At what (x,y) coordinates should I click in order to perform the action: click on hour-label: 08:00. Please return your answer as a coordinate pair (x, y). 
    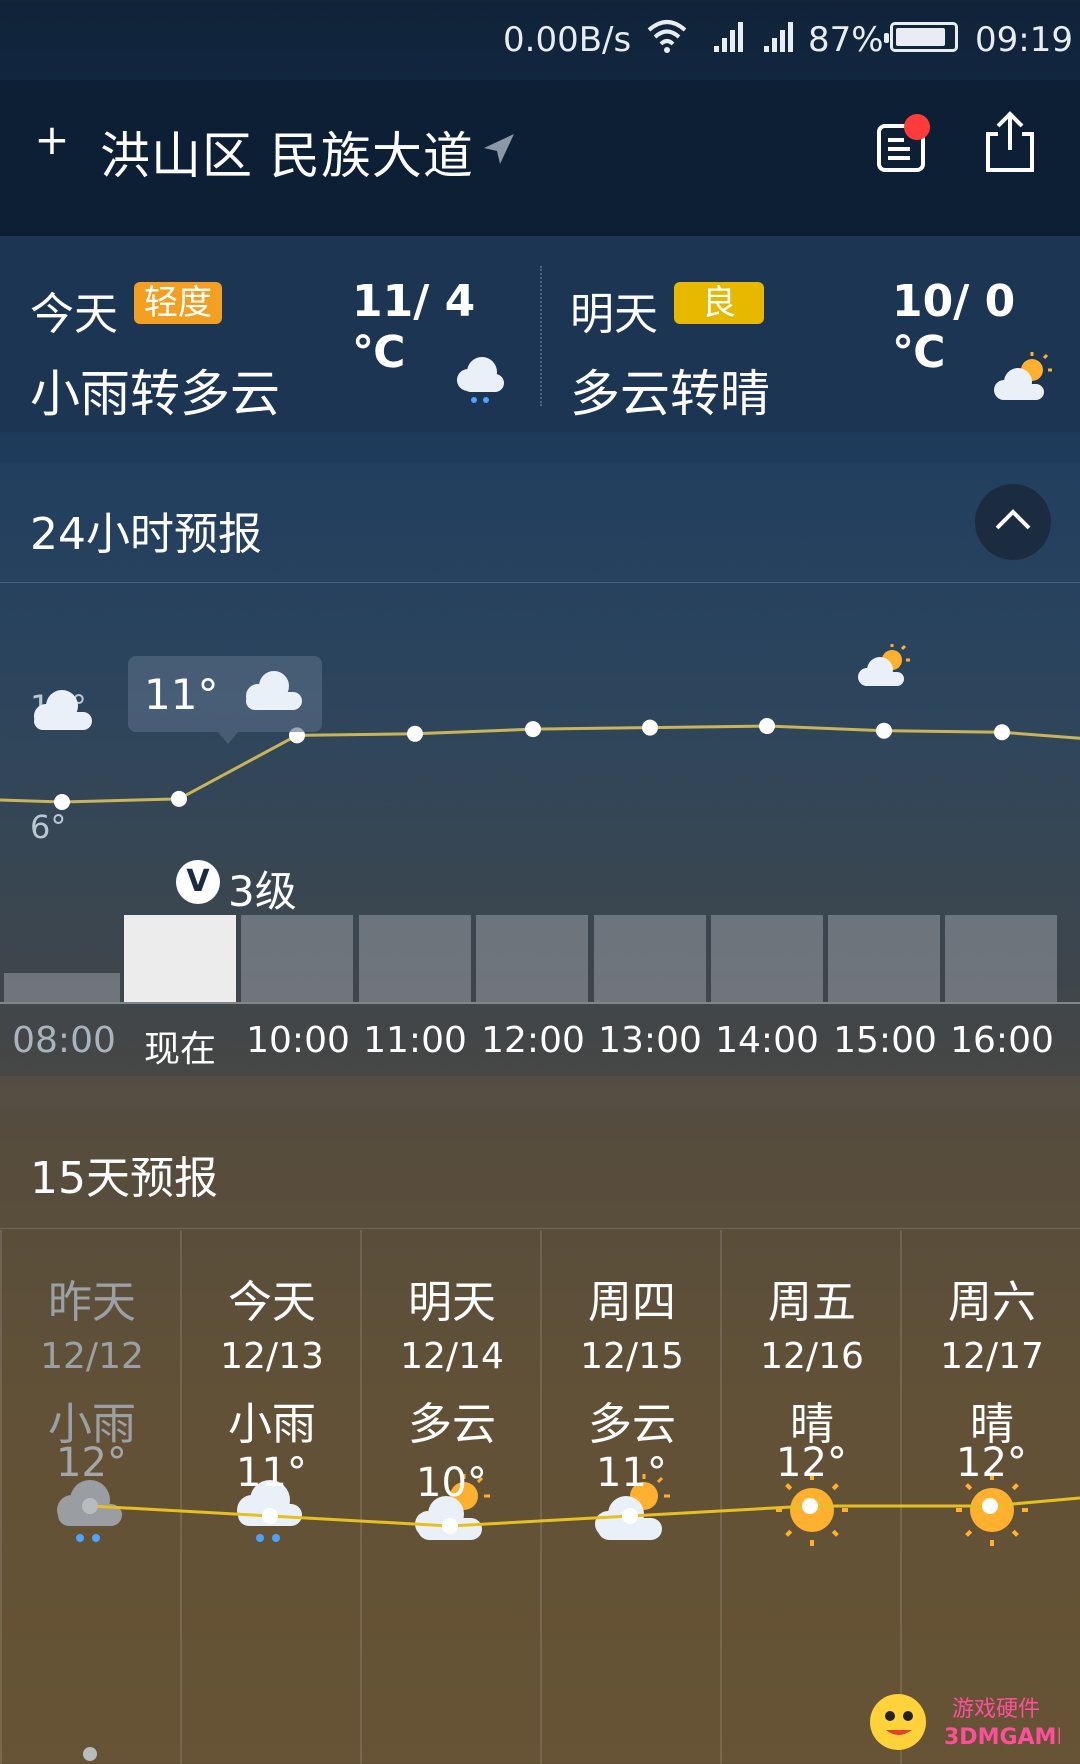
    Looking at the image, I should click on (64, 1040).